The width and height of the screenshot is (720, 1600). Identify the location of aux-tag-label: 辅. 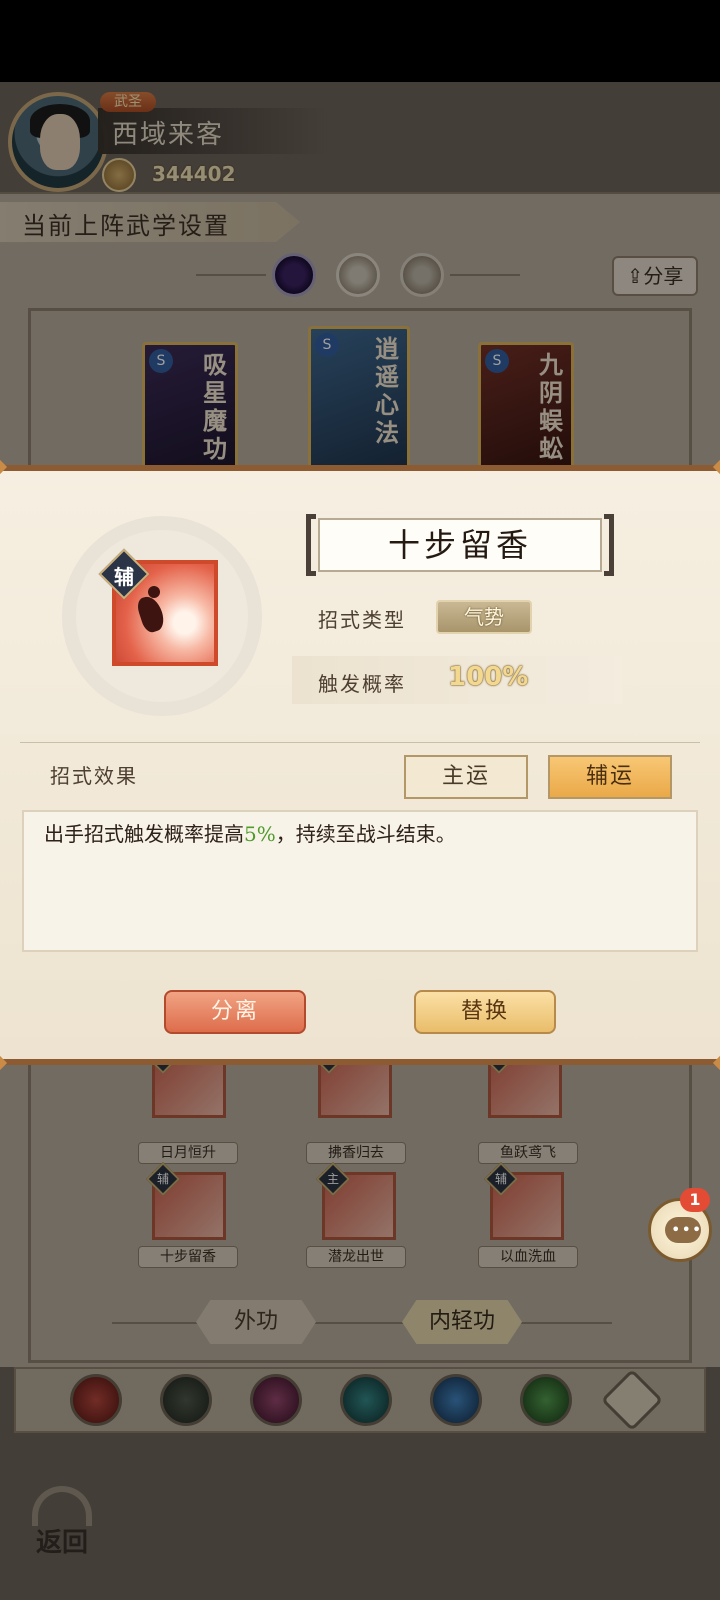
(124, 577).